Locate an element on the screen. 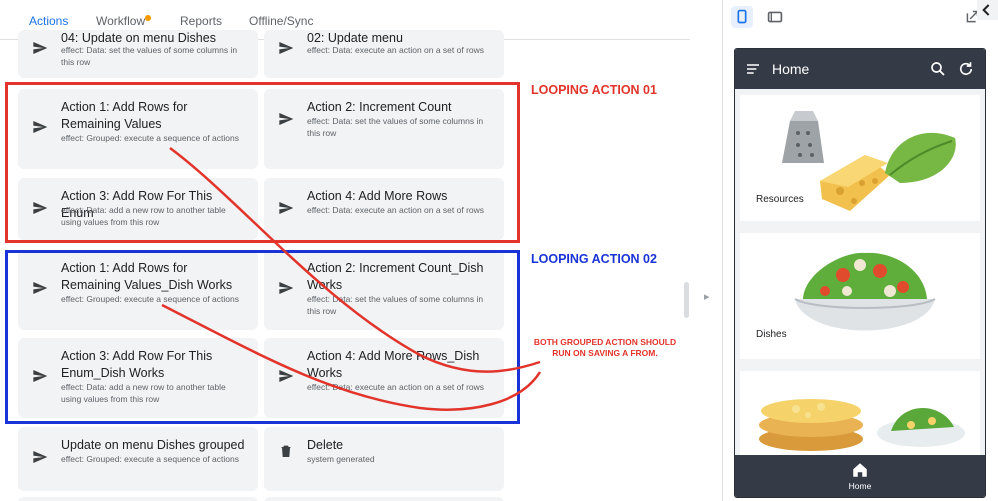 The height and width of the screenshot is (501, 998). tab-actions: Actions is located at coordinates (48, 21).